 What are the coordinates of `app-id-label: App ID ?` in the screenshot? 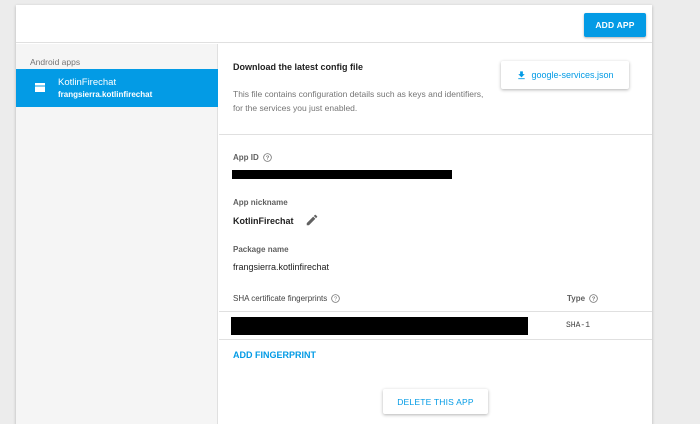 It's located at (252, 157).